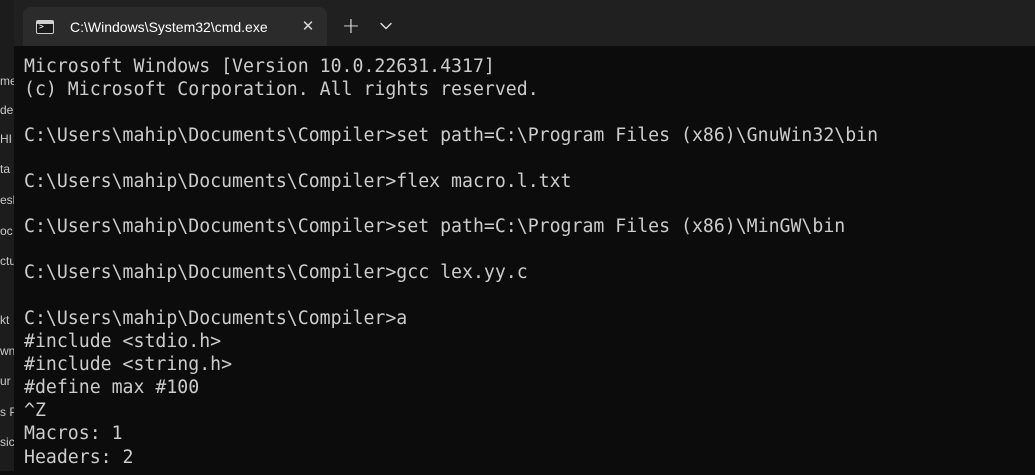  I want to click on console-line: #include <string.h>, so click(128, 365).